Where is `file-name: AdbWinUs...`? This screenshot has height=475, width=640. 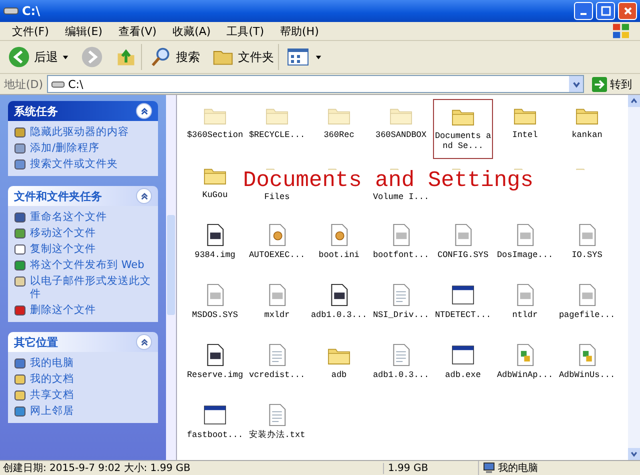 file-name: AdbWinUs... is located at coordinates (587, 375).